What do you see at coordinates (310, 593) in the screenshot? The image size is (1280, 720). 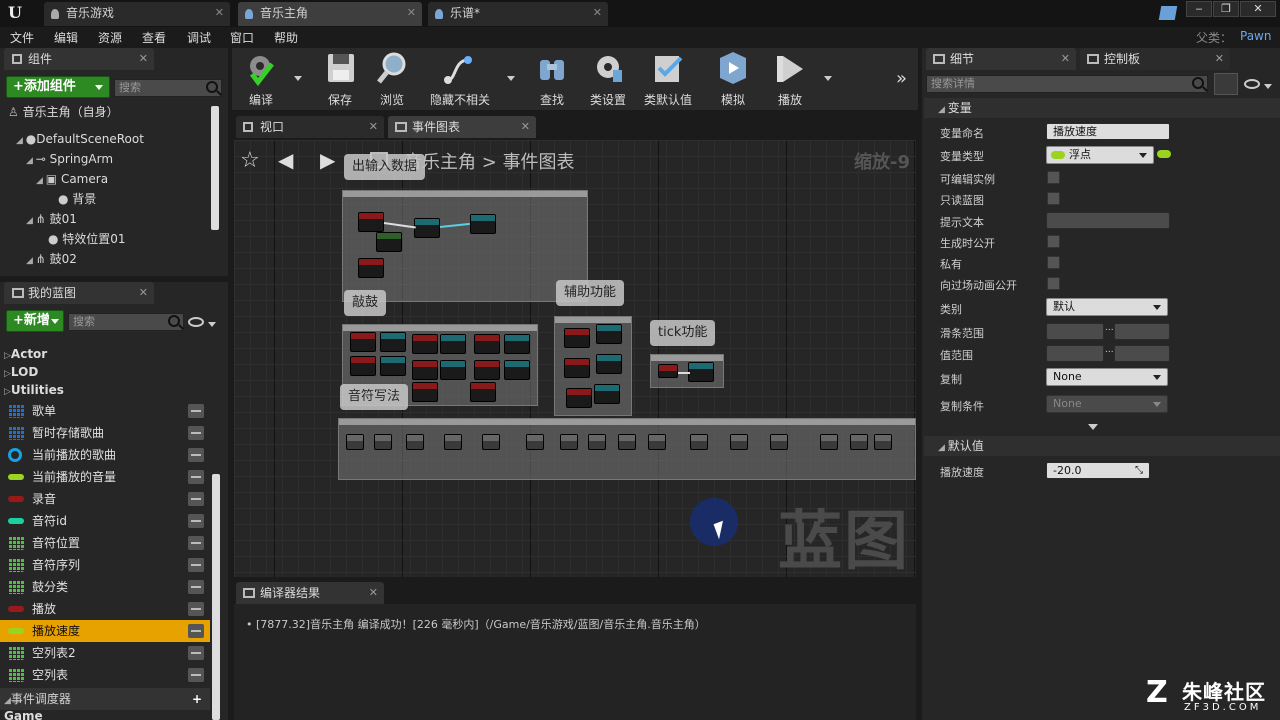 I see `tab-compiler-results: 编译器结果 ✕` at bounding box center [310, 593].